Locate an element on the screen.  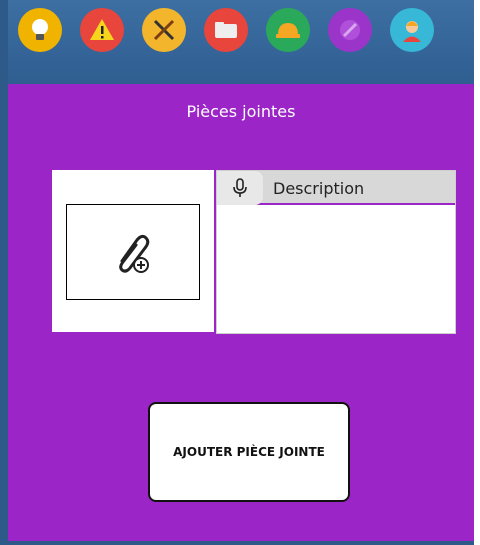
top-toolbar is located at coordinates (241, 42).